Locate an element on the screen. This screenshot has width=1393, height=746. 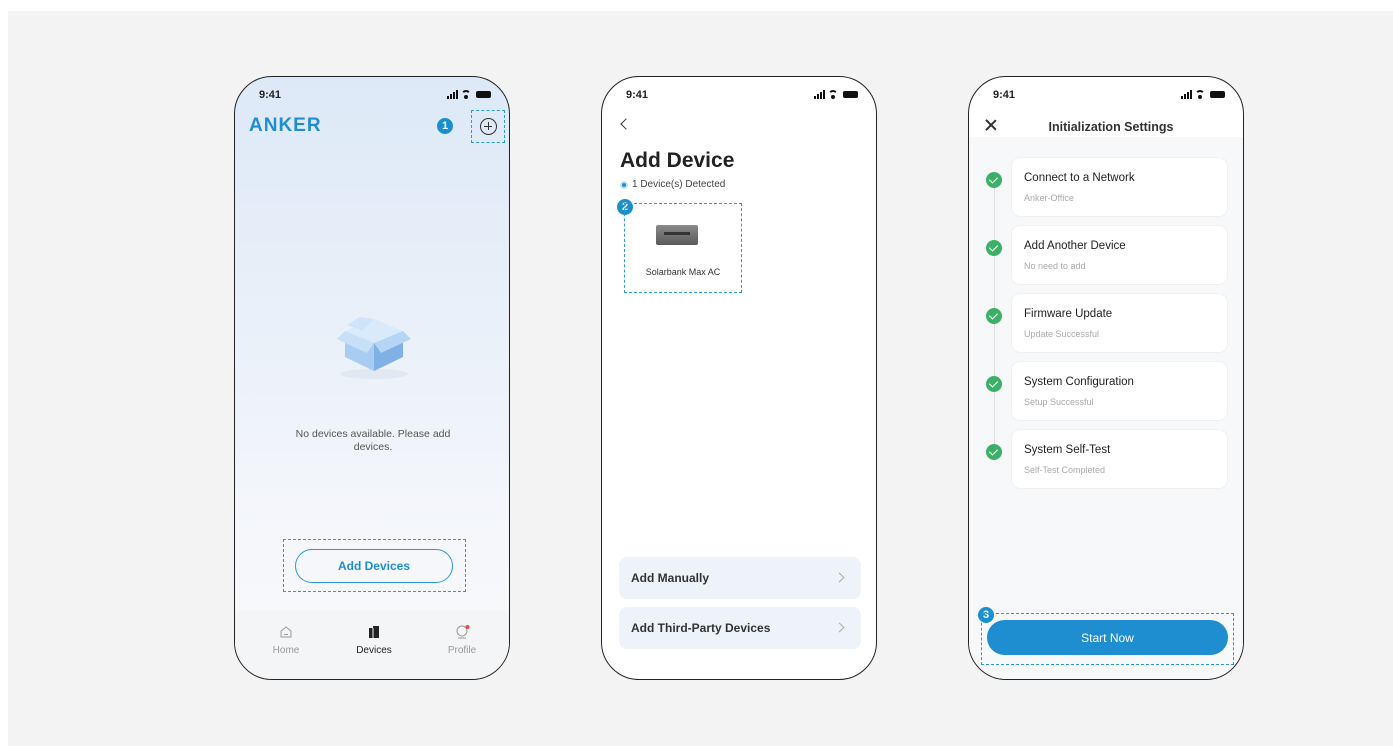
step-subtitle: Setup Successful is located at coordinates (1059, 402).